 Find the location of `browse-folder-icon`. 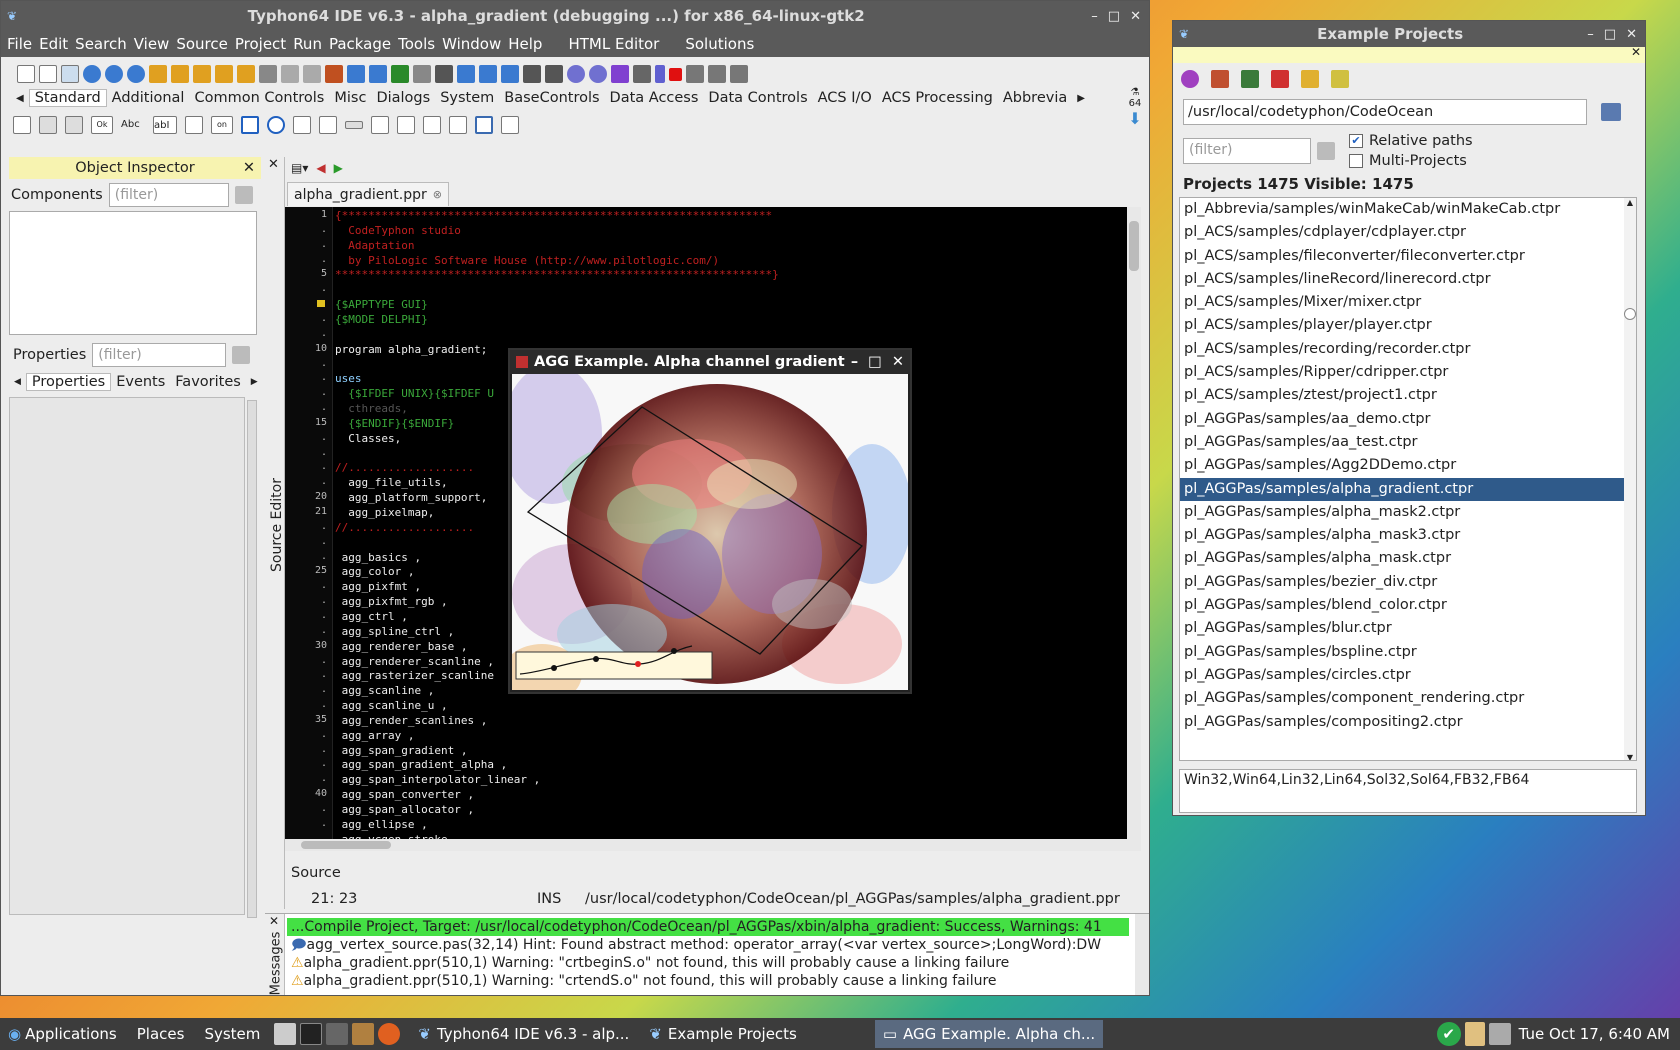

browse-folder-icon is located at coordinates (1611, 112).